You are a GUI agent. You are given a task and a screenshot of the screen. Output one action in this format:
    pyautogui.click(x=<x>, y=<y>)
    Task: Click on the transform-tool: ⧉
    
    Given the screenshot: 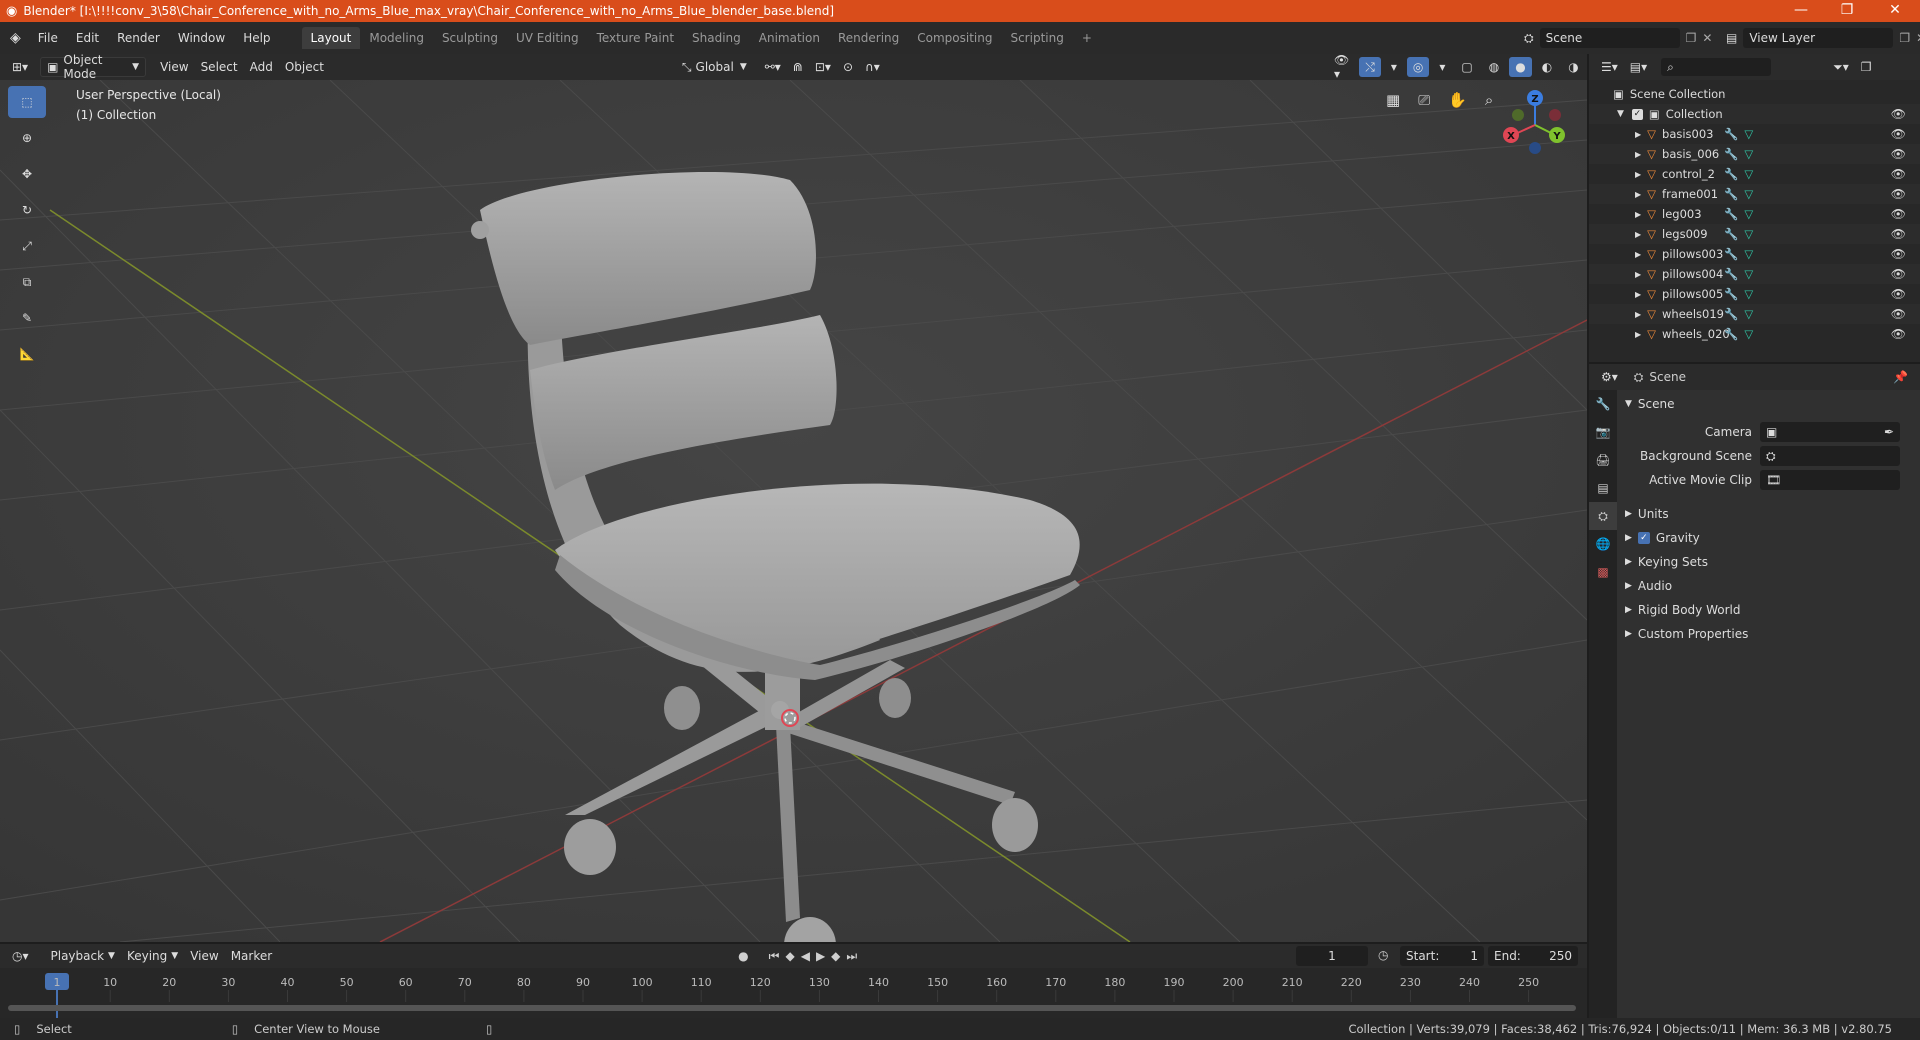 What is the action you would take?
    pyautogui.click(x=27, y=282)
    